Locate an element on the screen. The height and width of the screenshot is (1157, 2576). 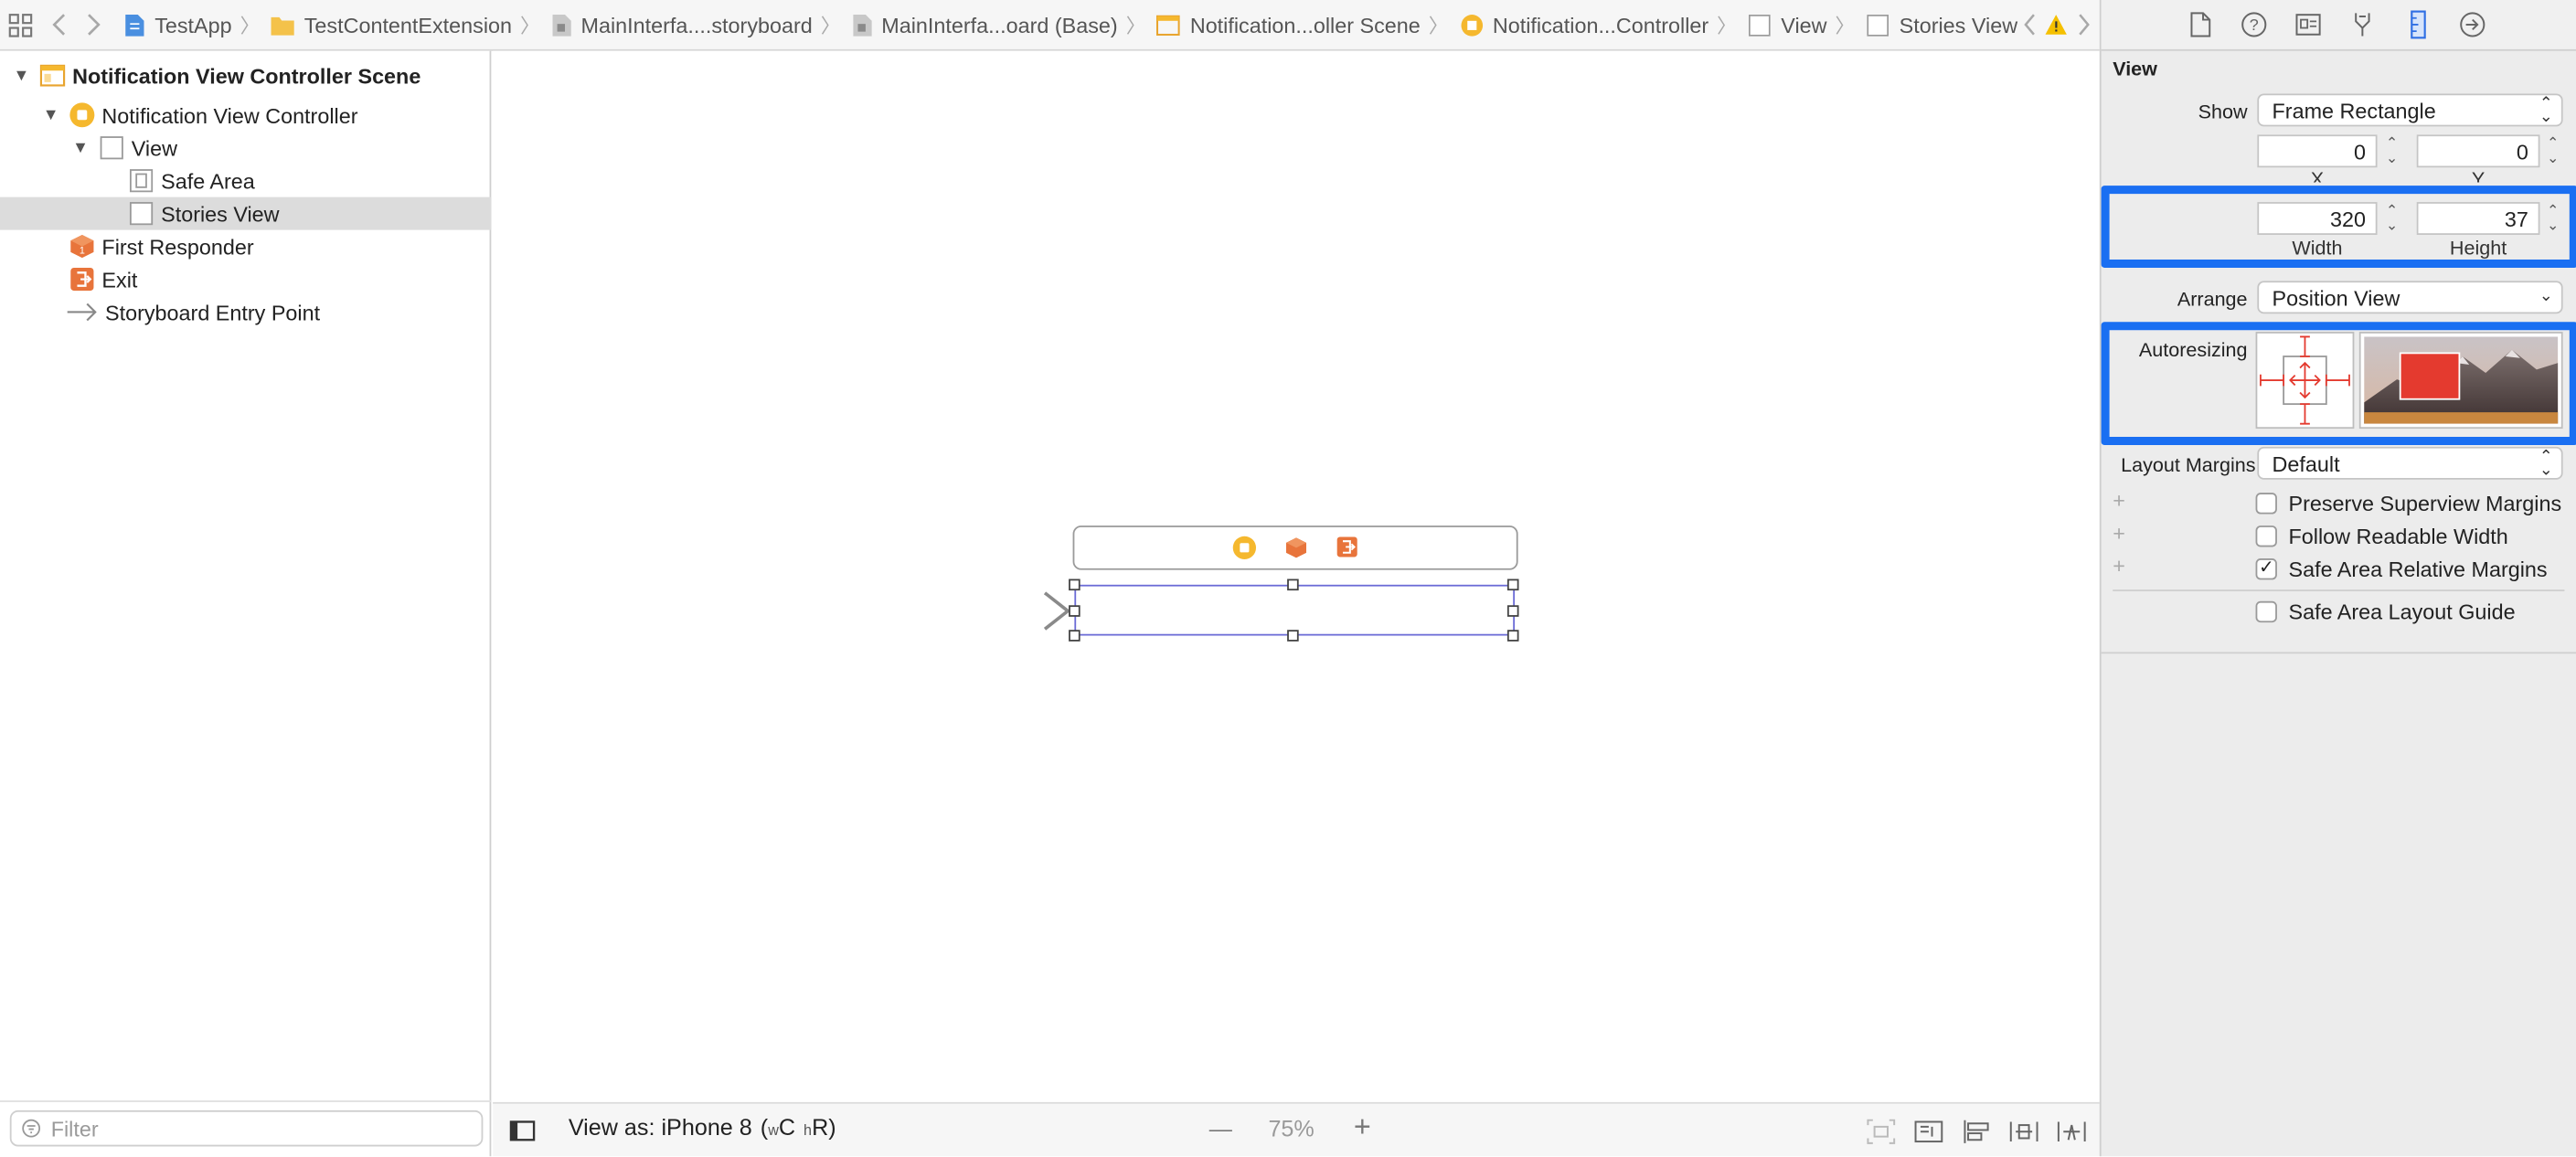
storyboard-icon is located at coordinates (862, 25).